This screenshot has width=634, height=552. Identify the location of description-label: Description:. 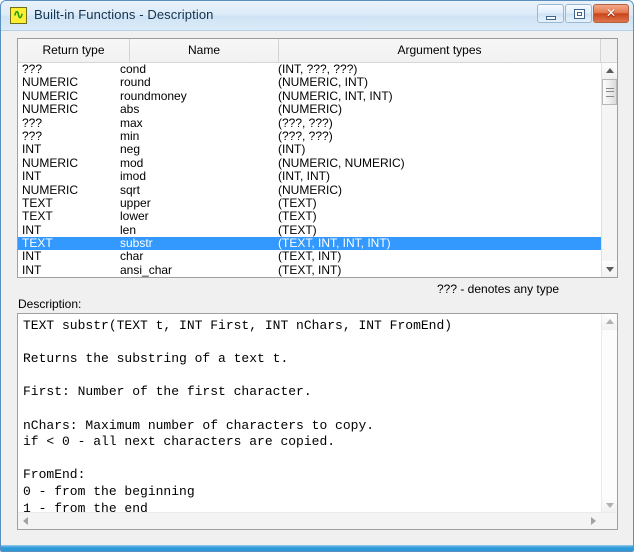
(50, 304).